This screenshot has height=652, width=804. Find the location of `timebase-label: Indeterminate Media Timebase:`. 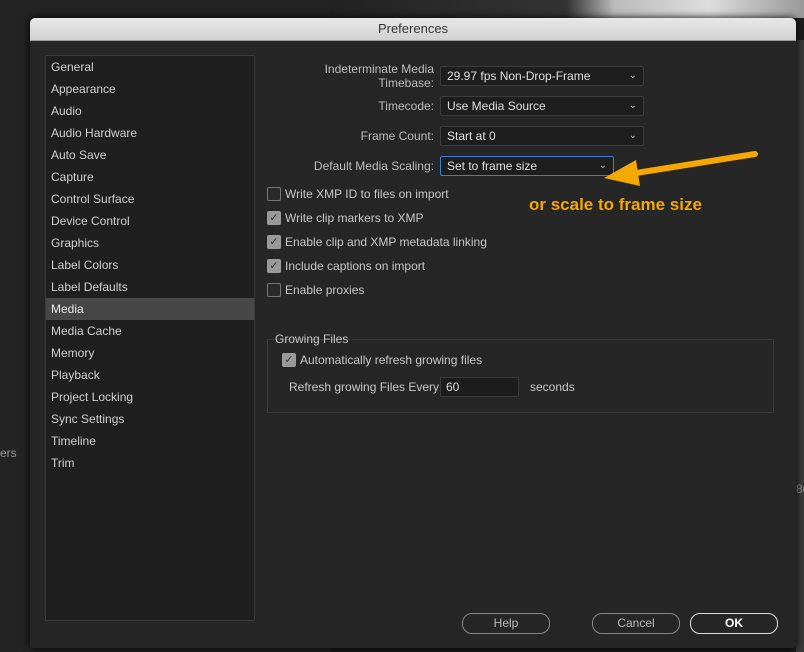

timebase-label: Indeterminate Media Timebase: is located at coordinates (379, 76).